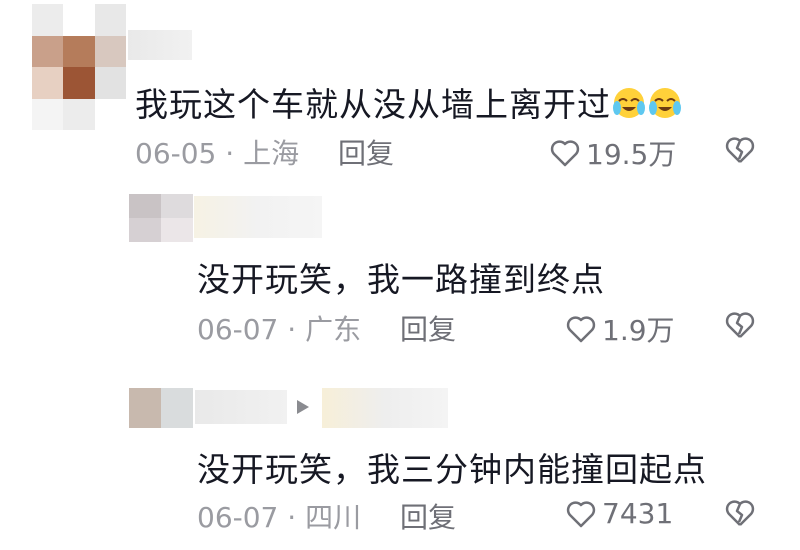 The height and width of the screenshot is (550, 800). I want to click on like-button: 19.5万, so click(613, 153).